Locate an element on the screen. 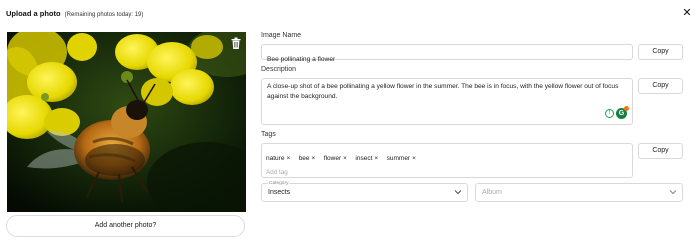 The image size is (700, 249). album-placeholder: Album is located at coordinates (492, 192).